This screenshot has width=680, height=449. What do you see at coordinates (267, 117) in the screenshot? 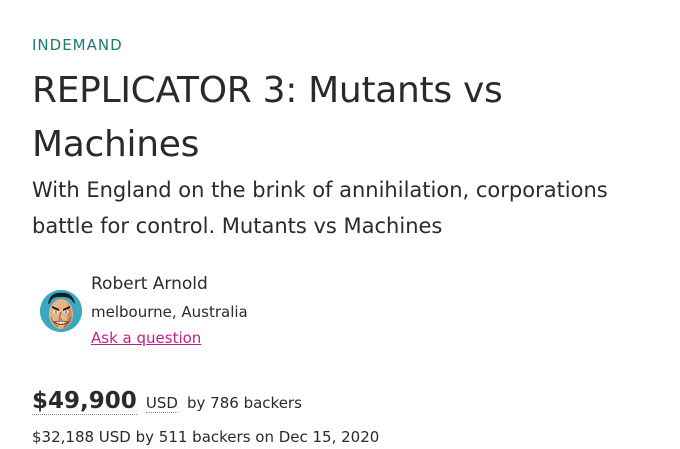
I see `project-title: REPLICATOR 3: Mutants vs Machines` at bounding box center [267, 117].